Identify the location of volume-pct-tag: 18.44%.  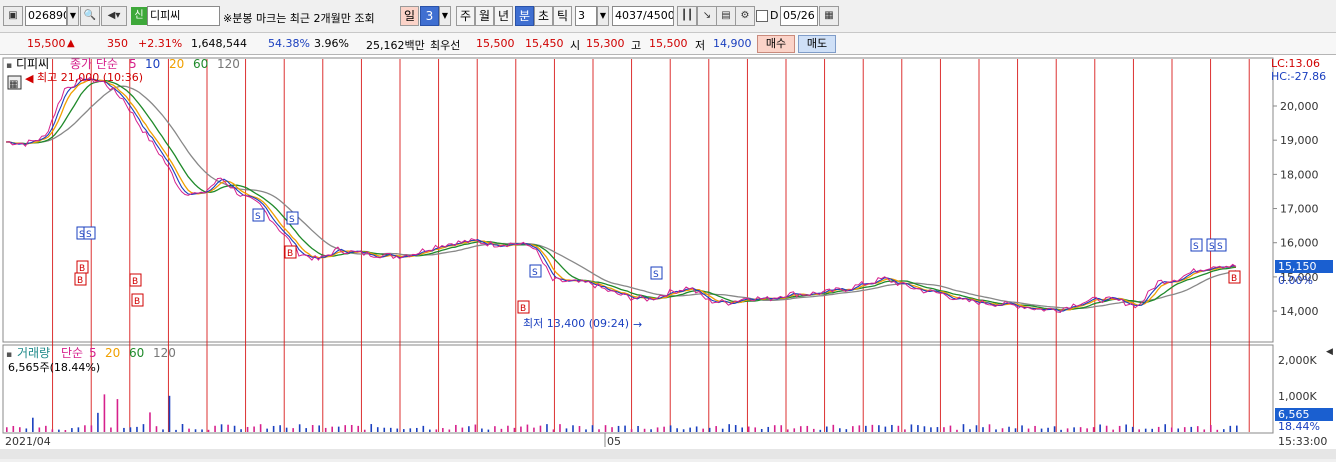
(1299, 426).